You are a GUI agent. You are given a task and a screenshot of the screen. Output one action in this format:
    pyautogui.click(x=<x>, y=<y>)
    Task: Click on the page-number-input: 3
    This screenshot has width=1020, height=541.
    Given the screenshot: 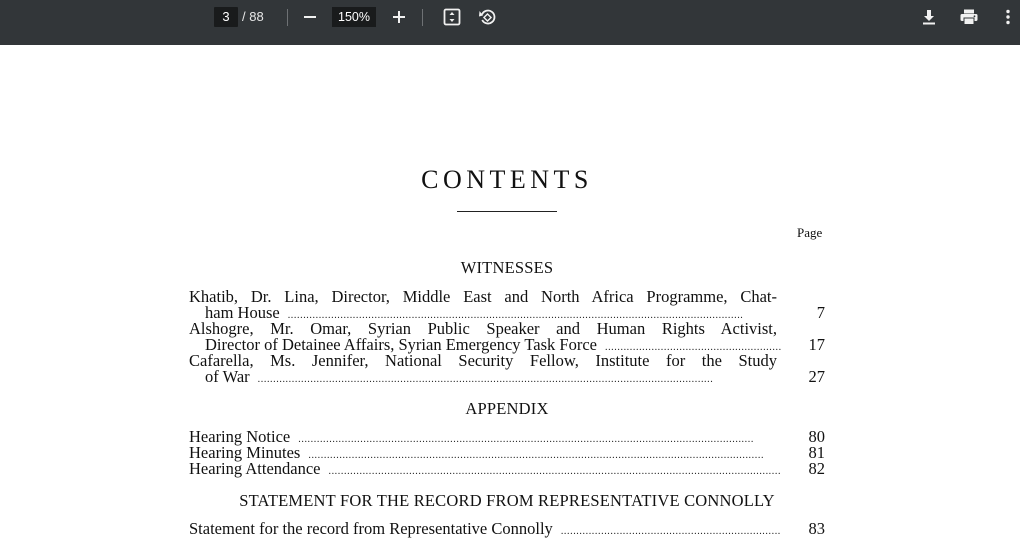 What is the action you would take?
    pyautogui.click(x=226, y=17)
    